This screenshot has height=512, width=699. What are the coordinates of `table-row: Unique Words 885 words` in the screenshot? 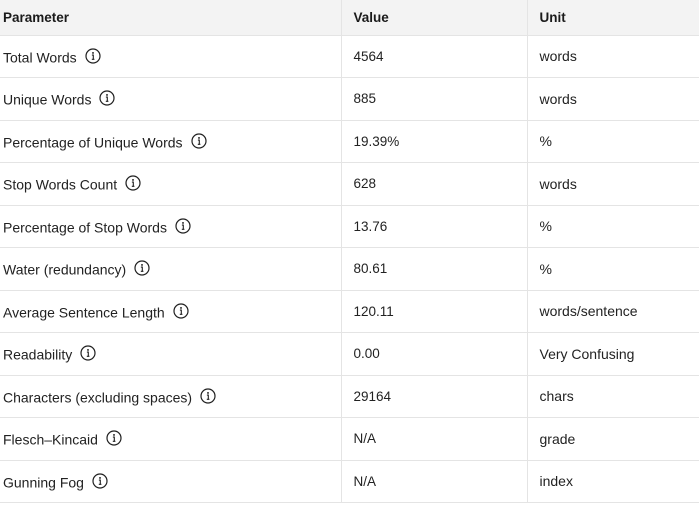 It's located at (349, 99).